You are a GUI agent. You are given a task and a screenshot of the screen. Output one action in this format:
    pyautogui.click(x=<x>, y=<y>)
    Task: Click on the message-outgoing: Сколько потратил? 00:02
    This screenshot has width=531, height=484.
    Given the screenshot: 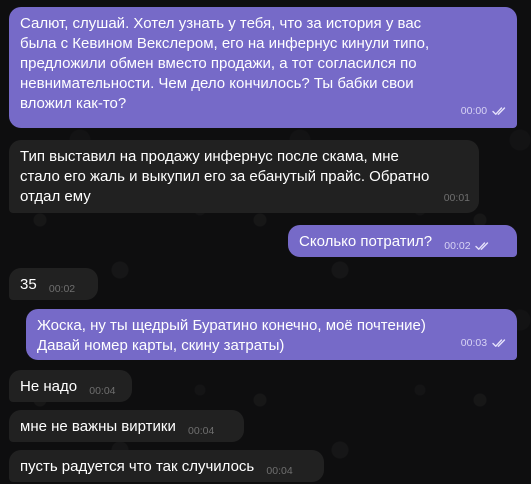 What is the action you would take?
    pyautogui.click(x=402, y=241)
    